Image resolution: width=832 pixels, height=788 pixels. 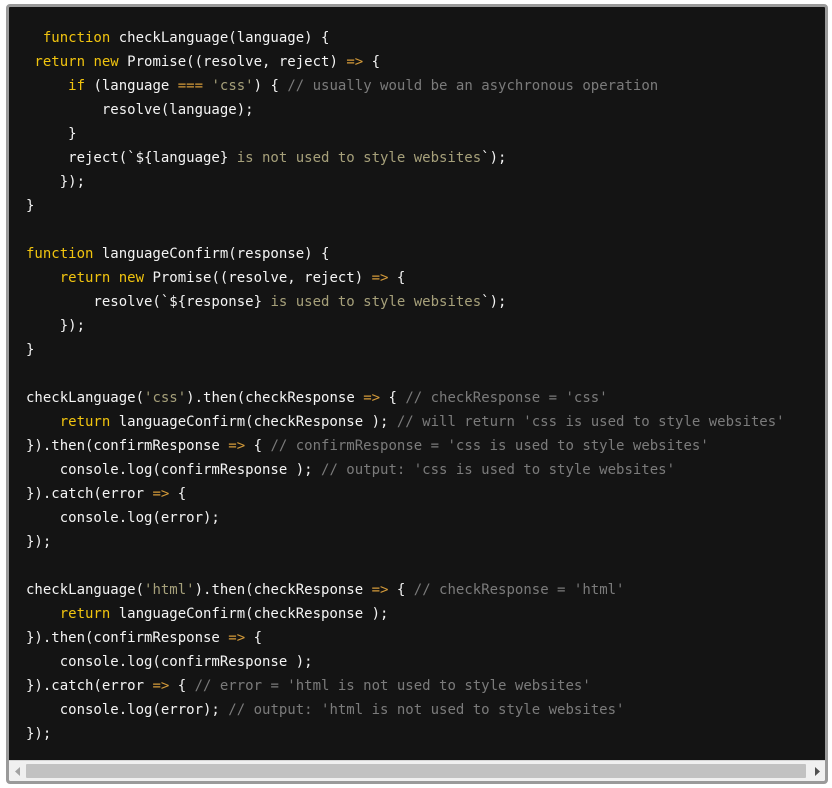 I want to click on code-token: checkLanguage(language) {, so click(x=224, y=38).